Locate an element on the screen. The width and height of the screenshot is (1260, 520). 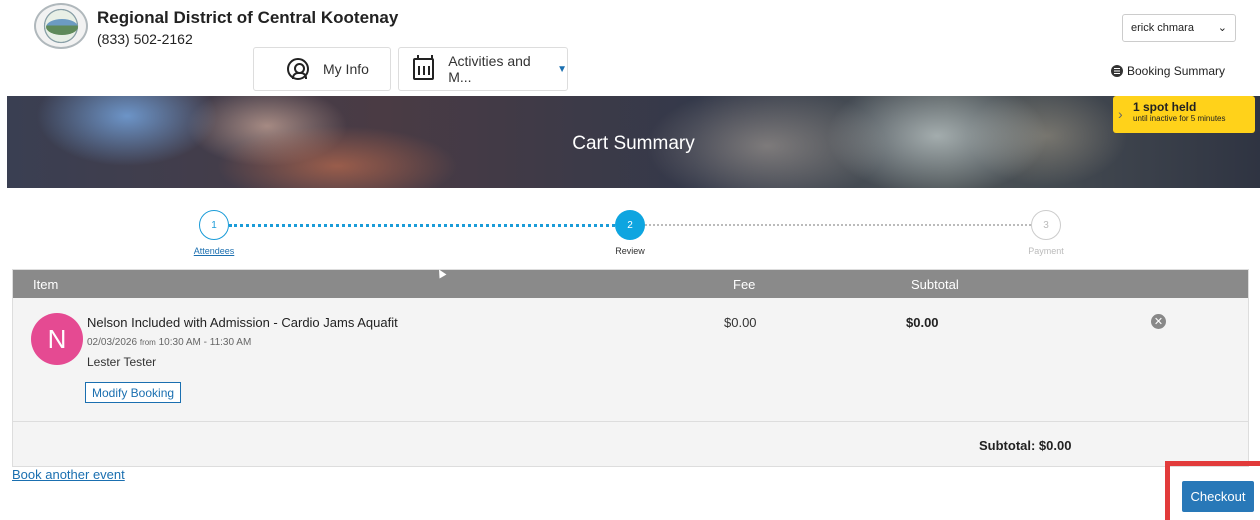
org-name: Regional District of Central Kootenay is located at coordinates (248, 17).